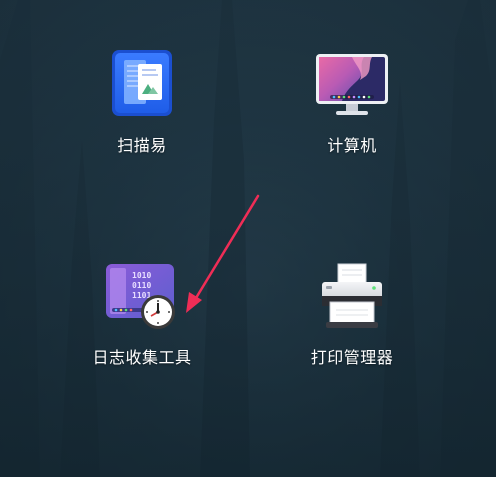 Image resolution: width=496 pixels, height=477 pixels. What do you see at coordinates (352, 84) in the screenshot?
I see `computer-monitor-icon` at bounding box center [352, 84].